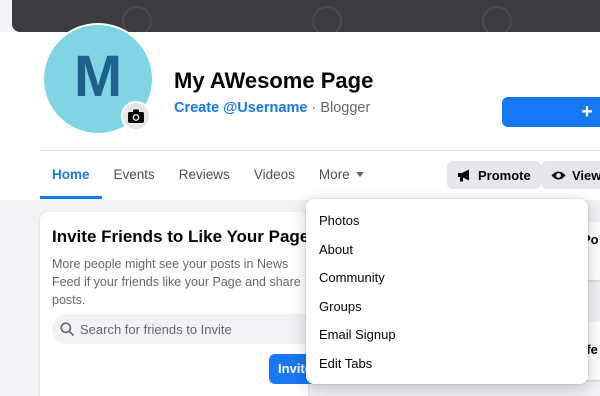 This screenshot has height=396, width=600. I want to click on eye-icon, so click(558, 175).